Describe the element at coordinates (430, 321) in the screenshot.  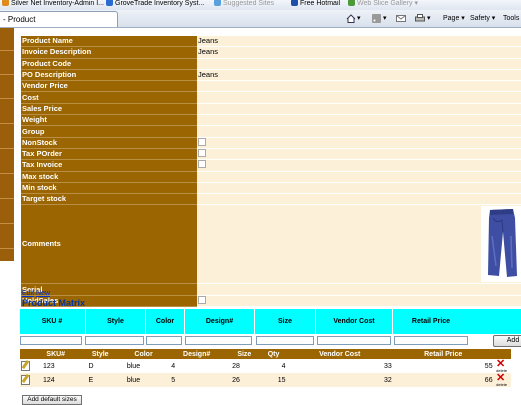
I see `matrix-header-retail-price: Retail Price` at that location.